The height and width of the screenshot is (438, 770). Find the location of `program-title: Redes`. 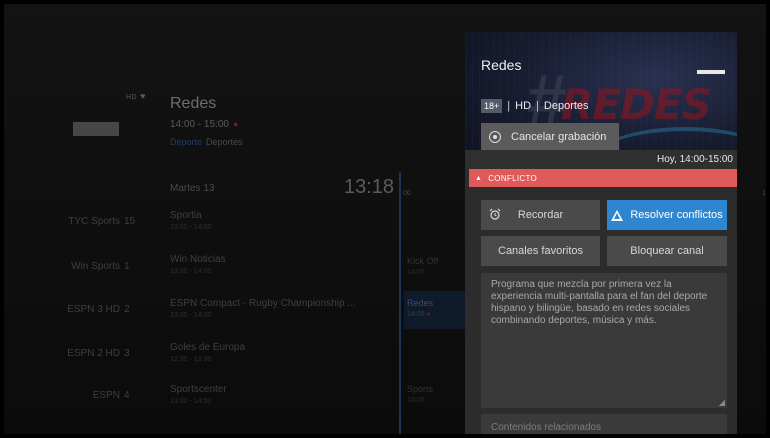

program-title: Redes is located at coordinates (193, 103).